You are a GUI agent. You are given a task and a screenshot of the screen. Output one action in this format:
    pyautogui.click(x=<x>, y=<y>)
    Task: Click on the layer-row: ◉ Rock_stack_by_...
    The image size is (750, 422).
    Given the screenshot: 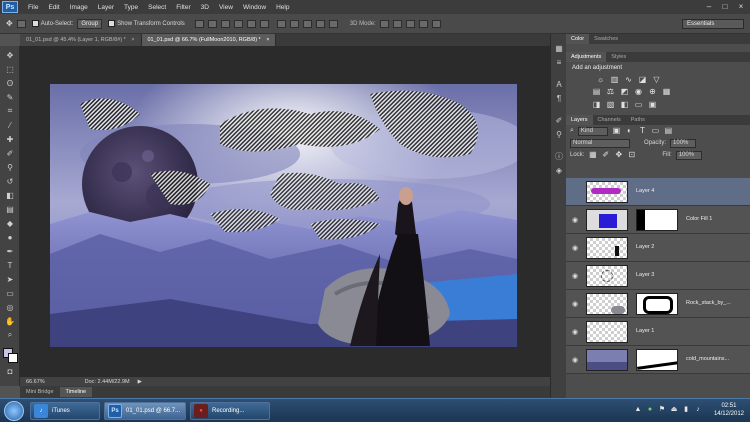 What is the action you would take?
    pyautogui.click(x=658, y=304)
    